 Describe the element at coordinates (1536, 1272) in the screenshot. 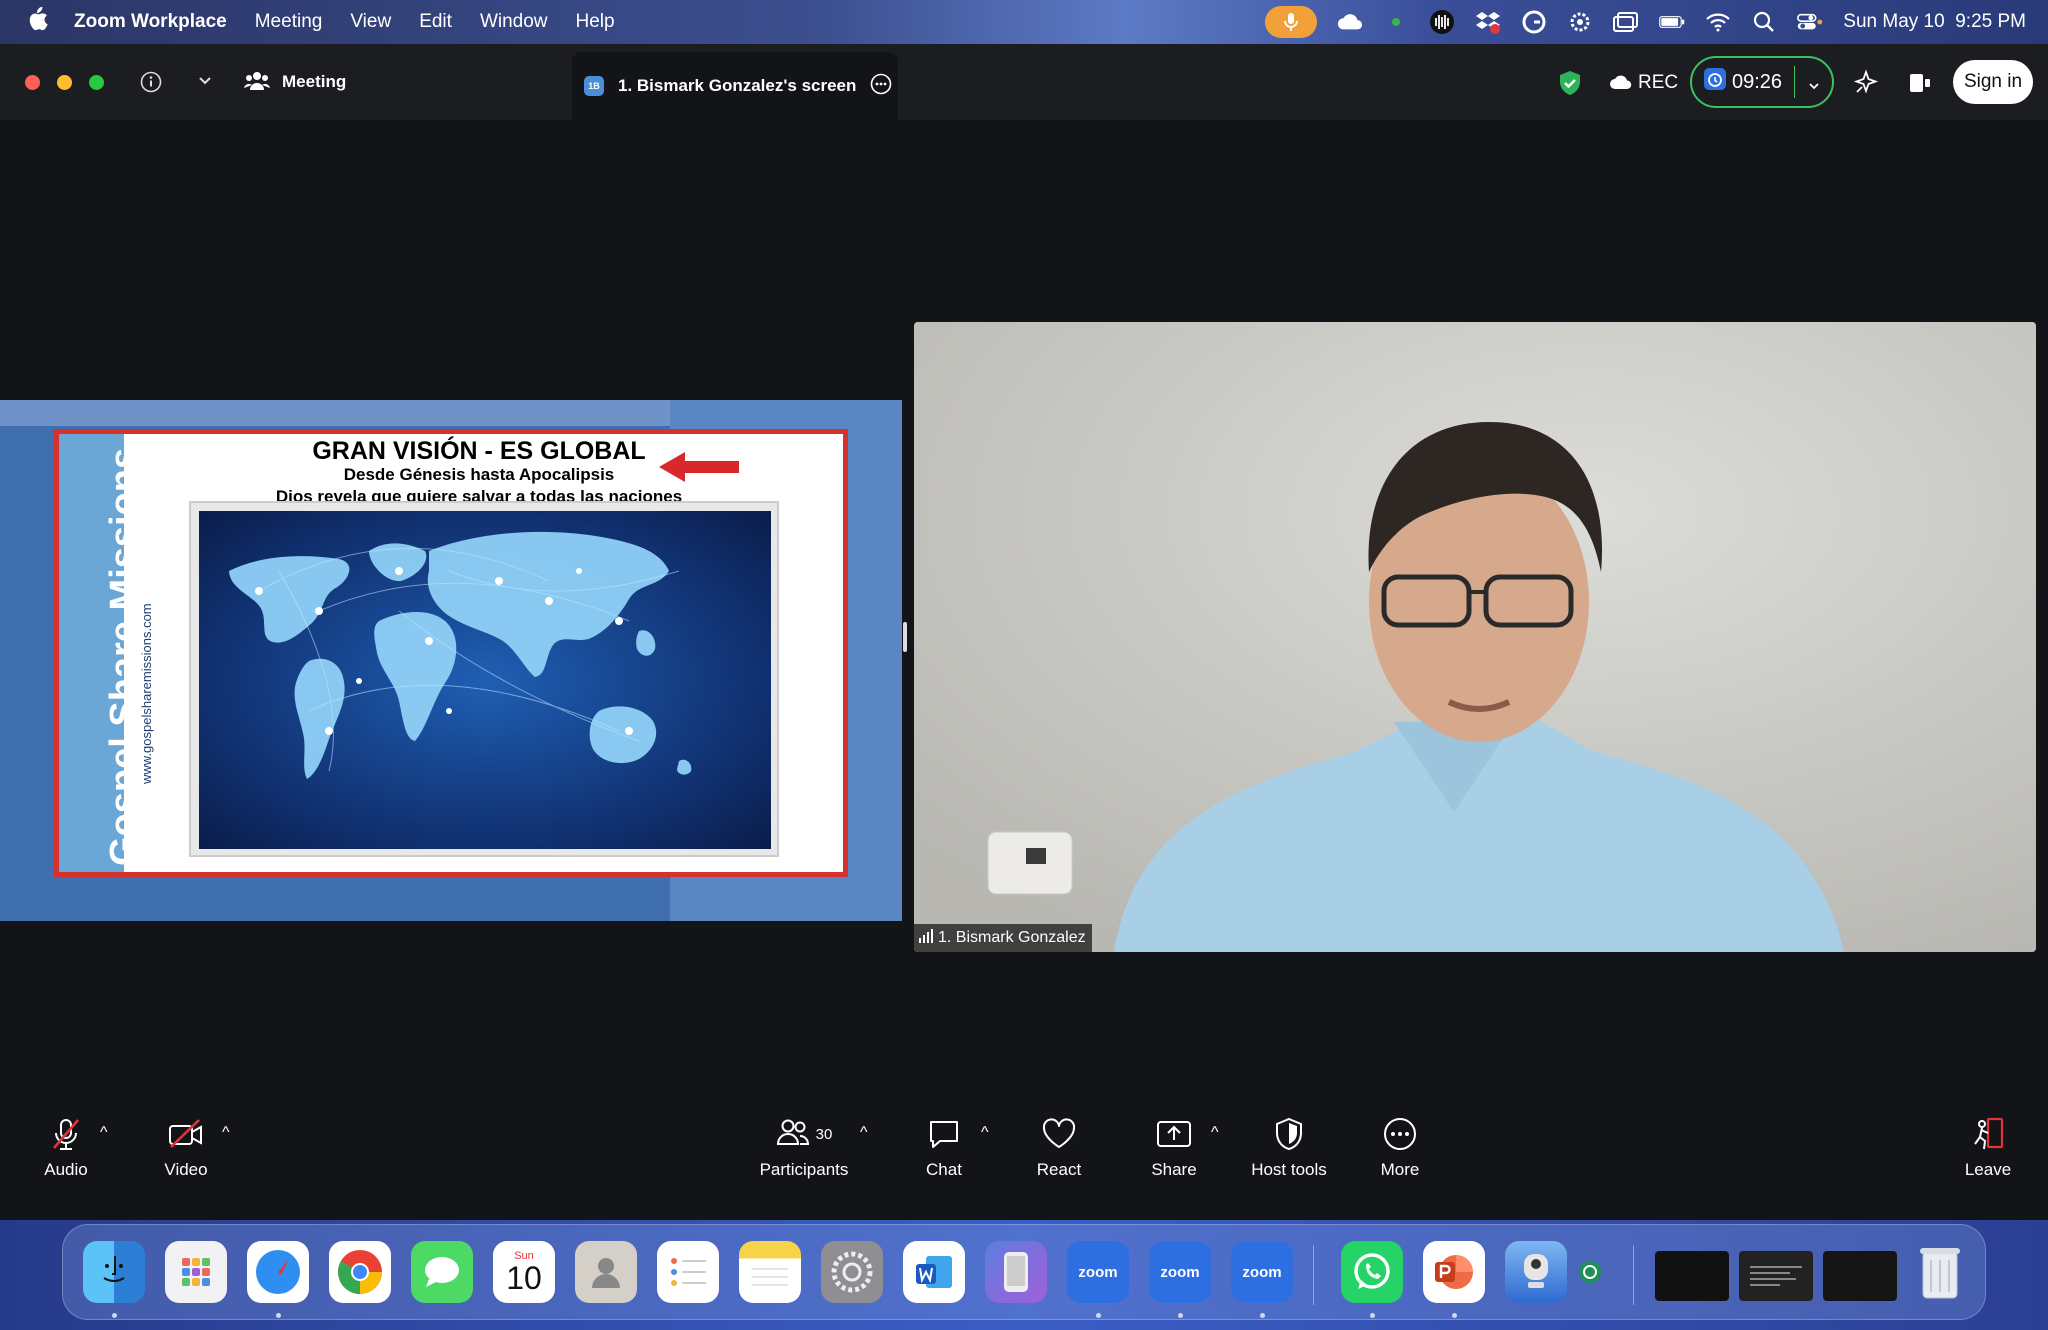

I see `webcam-app-icon` at that location.